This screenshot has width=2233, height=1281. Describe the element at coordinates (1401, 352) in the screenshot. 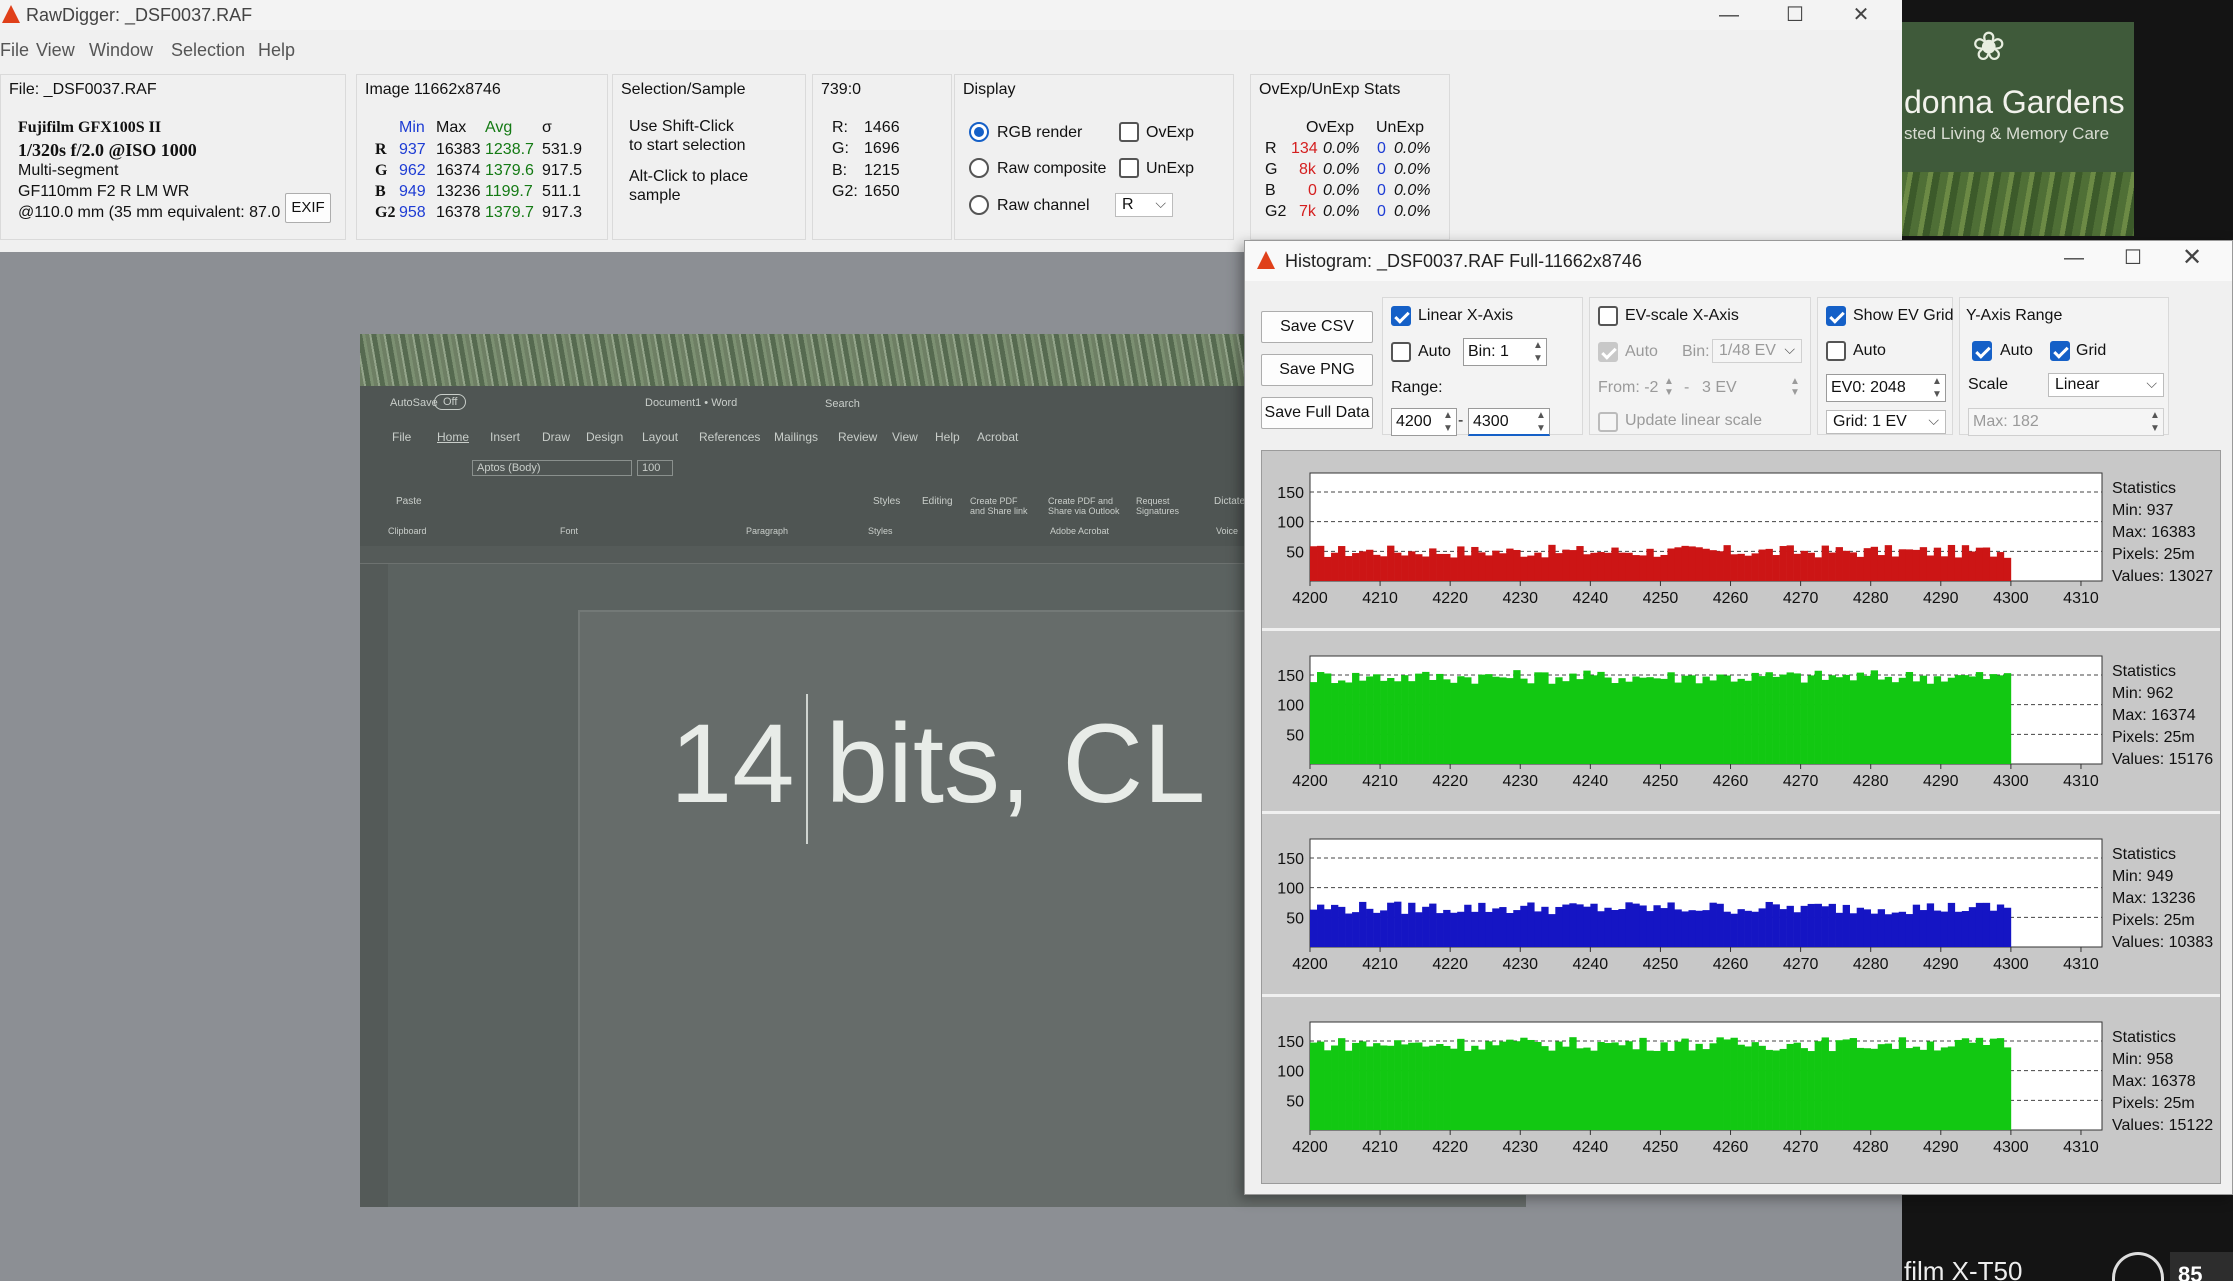

I see `linear-auto-checkbox` at that location.